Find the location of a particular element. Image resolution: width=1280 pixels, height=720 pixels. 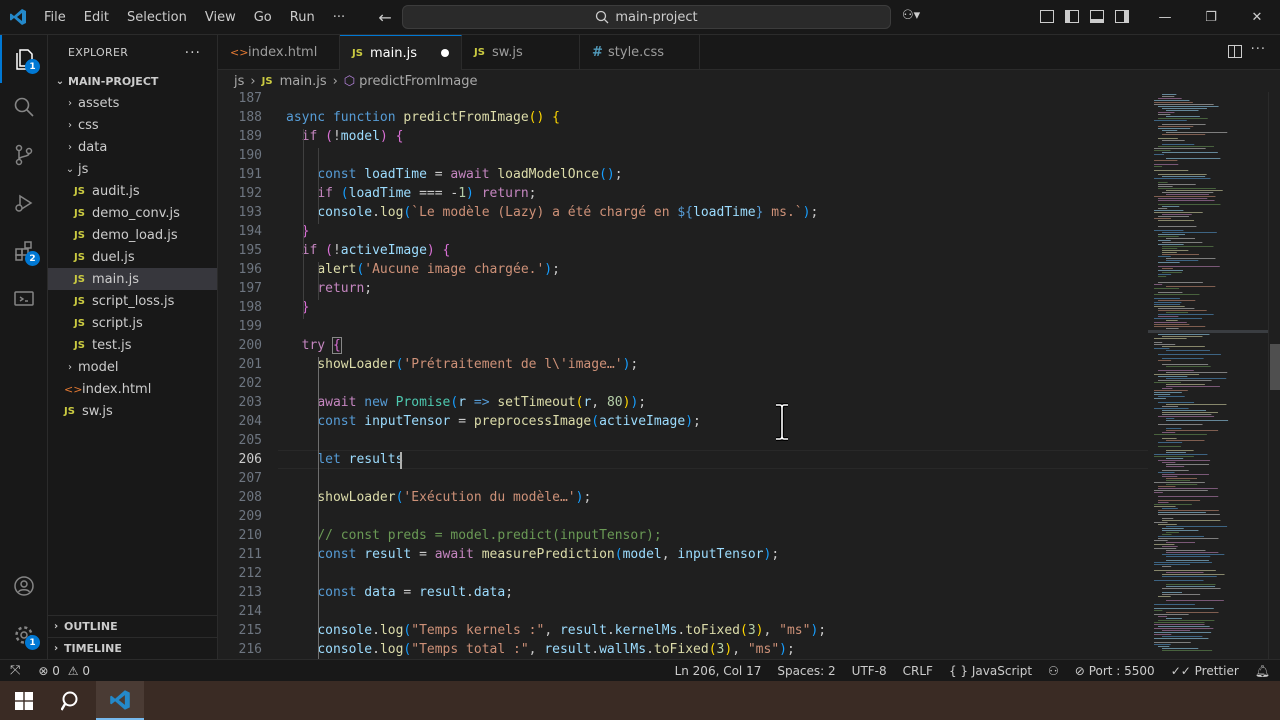

extensions-icon: 2 is located at coordinates (24, 251).